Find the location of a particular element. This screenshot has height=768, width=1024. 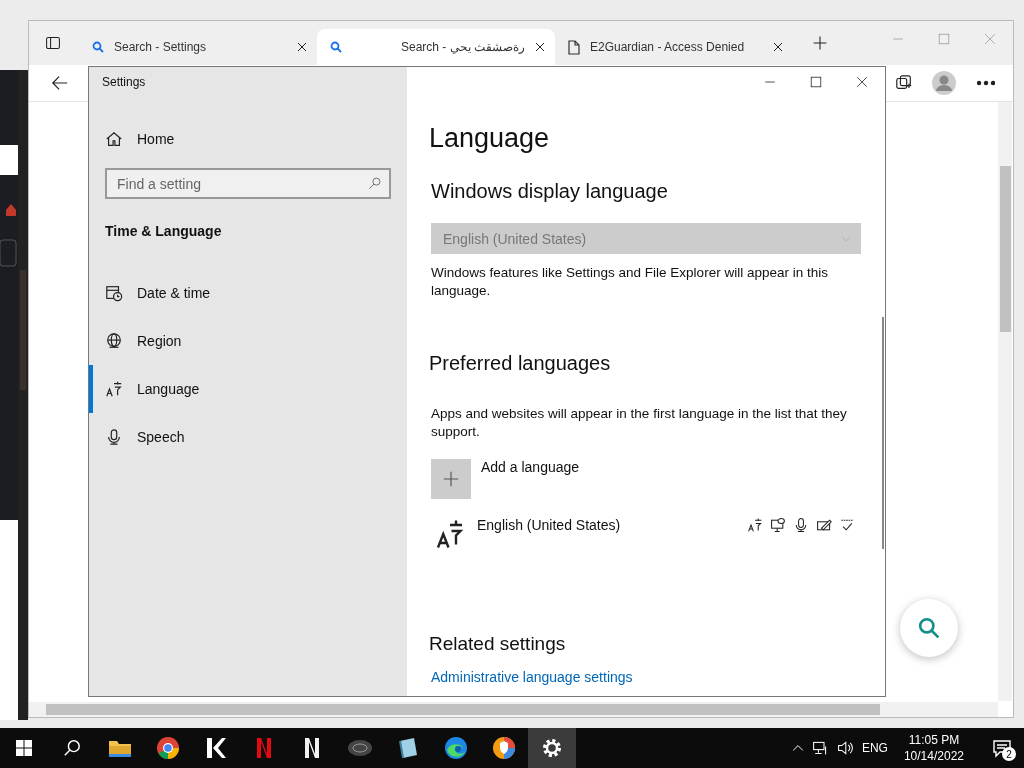

home-nav-item: Home is located at coordinates (248, 123).